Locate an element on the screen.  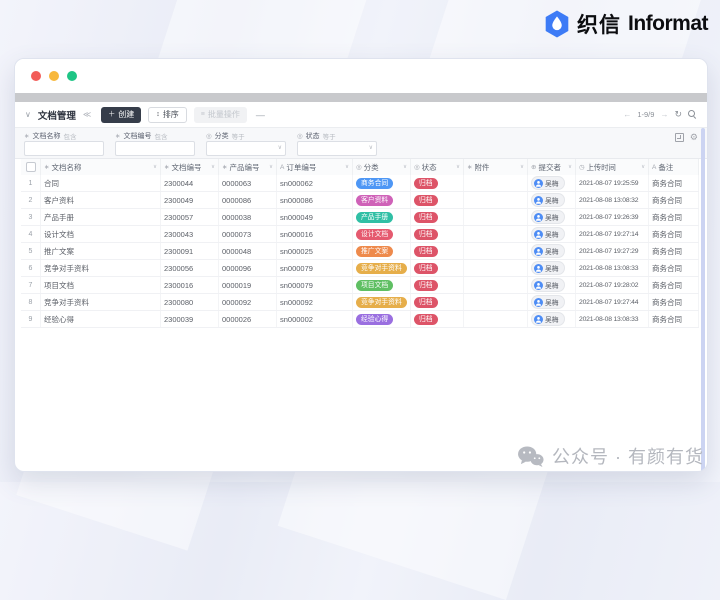
text-icon: A is located at coordinates (654, 167).